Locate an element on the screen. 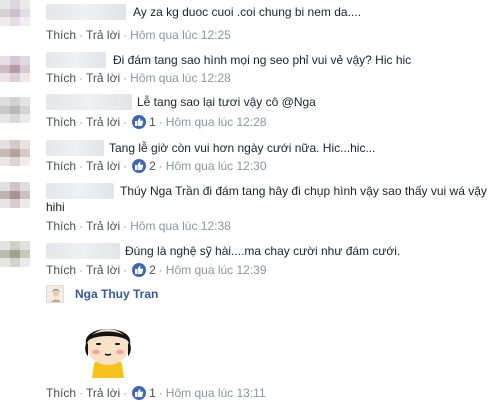  avatar-photo is located at coordinates (55, 294).